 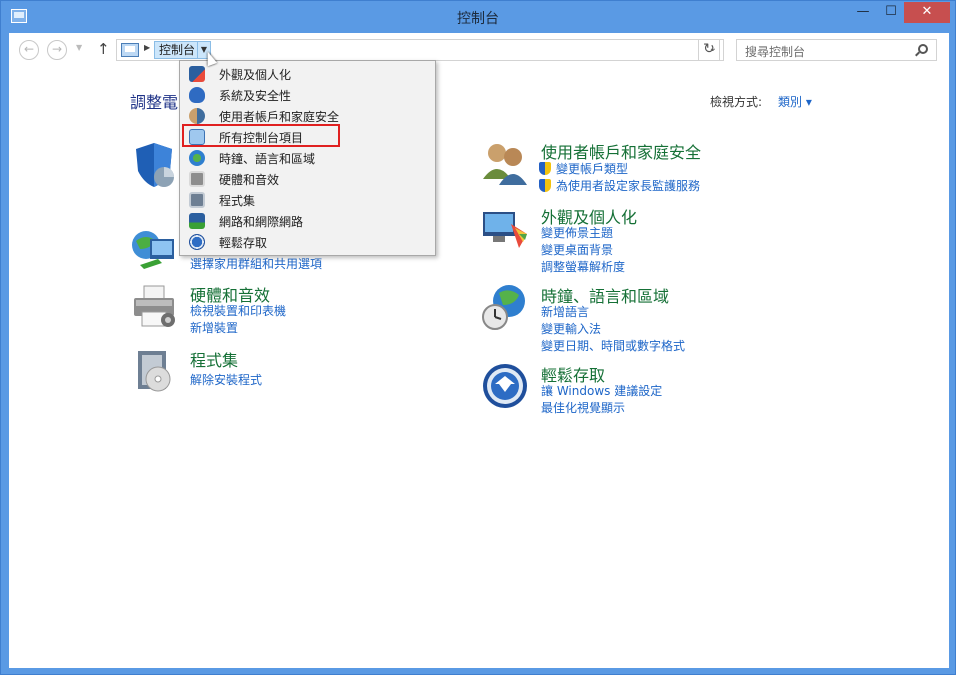 What do you see at coordinates (238, 310) in the screenshot?
I see `link-devices-printers: 檢視裝置和印表機` at bounding box center [238, 310].